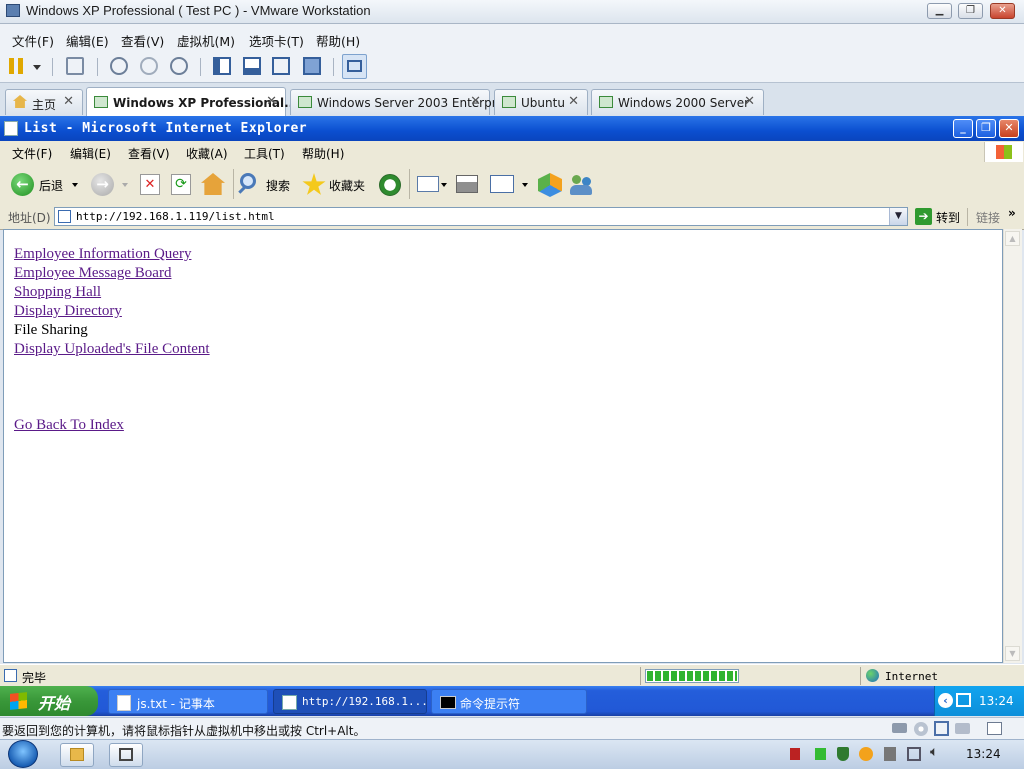 Image resolution: width=1024 pixels, height=769 pixels. I want to click on stop-icon: ✕, so click(150, 184).